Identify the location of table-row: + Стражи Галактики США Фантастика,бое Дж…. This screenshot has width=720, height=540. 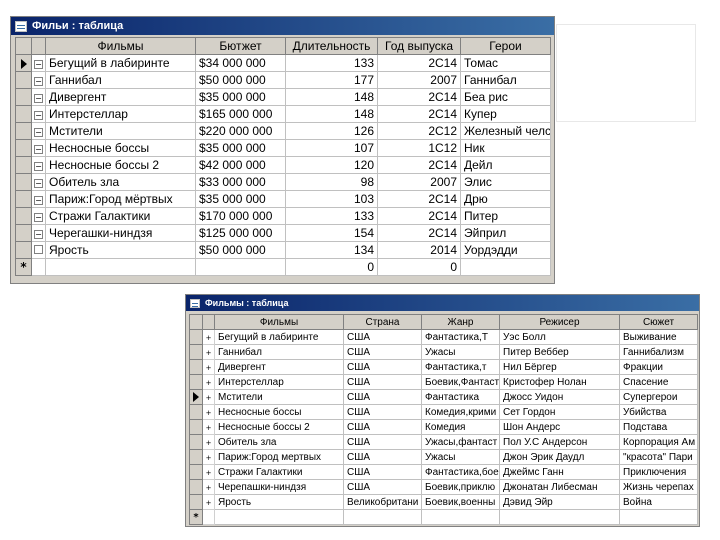
(443, 472).